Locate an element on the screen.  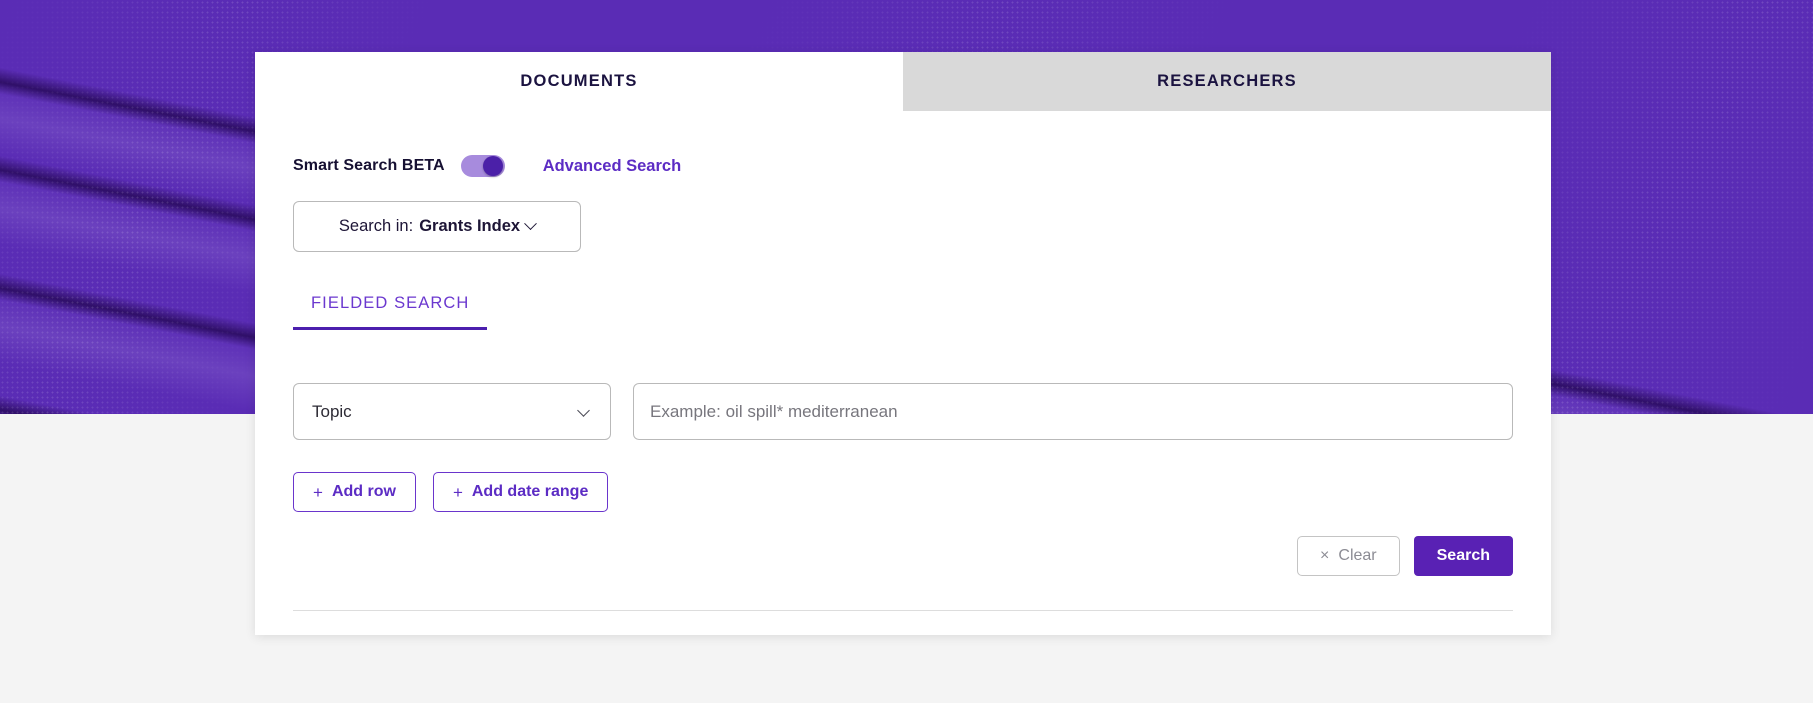
close-icon: × is located at coordinates (1325, 555).